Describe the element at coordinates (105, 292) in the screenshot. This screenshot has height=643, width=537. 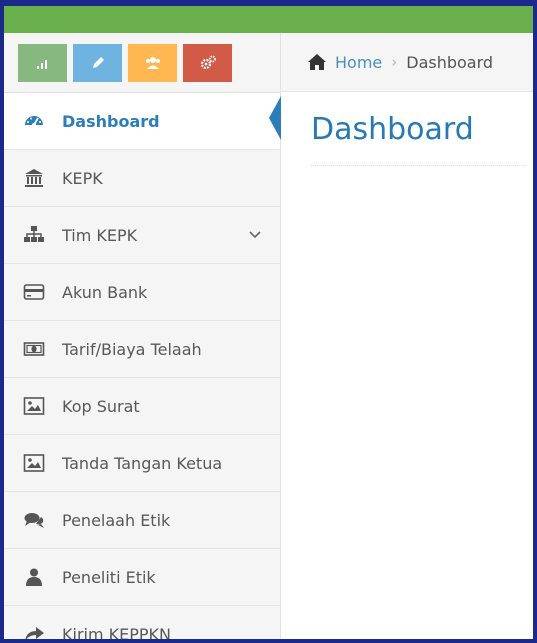
I see `sidebar-item-label: Akun Bank` at that location.